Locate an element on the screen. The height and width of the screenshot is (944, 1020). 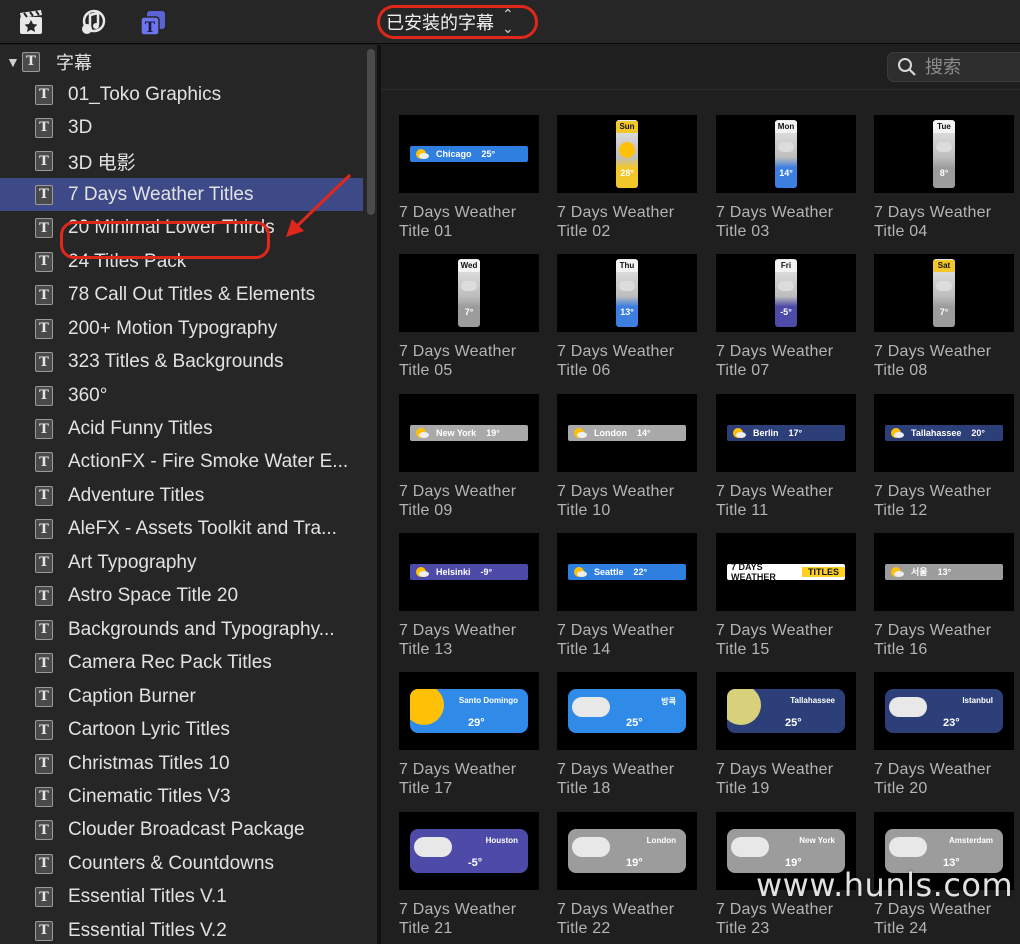
title-thumbnail: Mon 14° is located at coordinates (786, 154).